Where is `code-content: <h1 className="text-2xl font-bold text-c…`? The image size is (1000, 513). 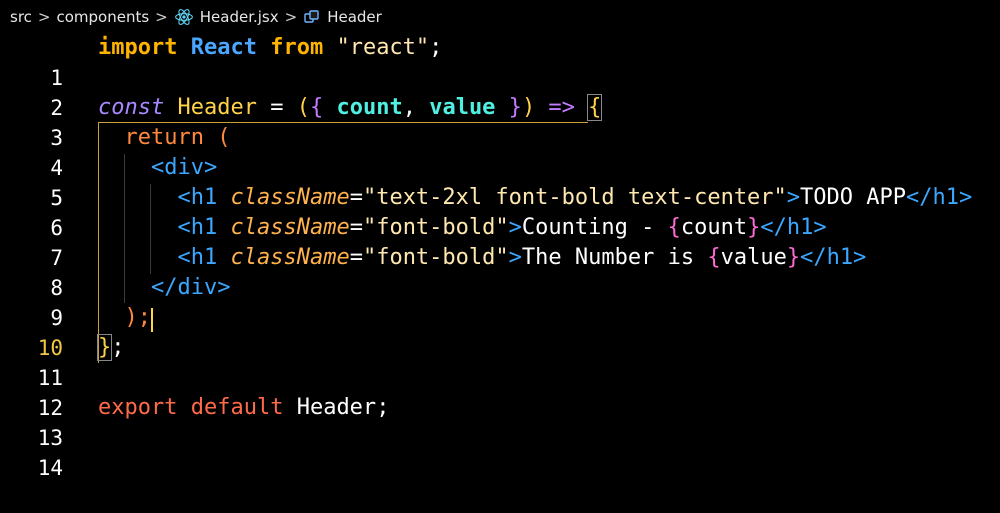 code-content: <h1 className="text-2xl font-bold text-c… is located at coordinates (535, 198).